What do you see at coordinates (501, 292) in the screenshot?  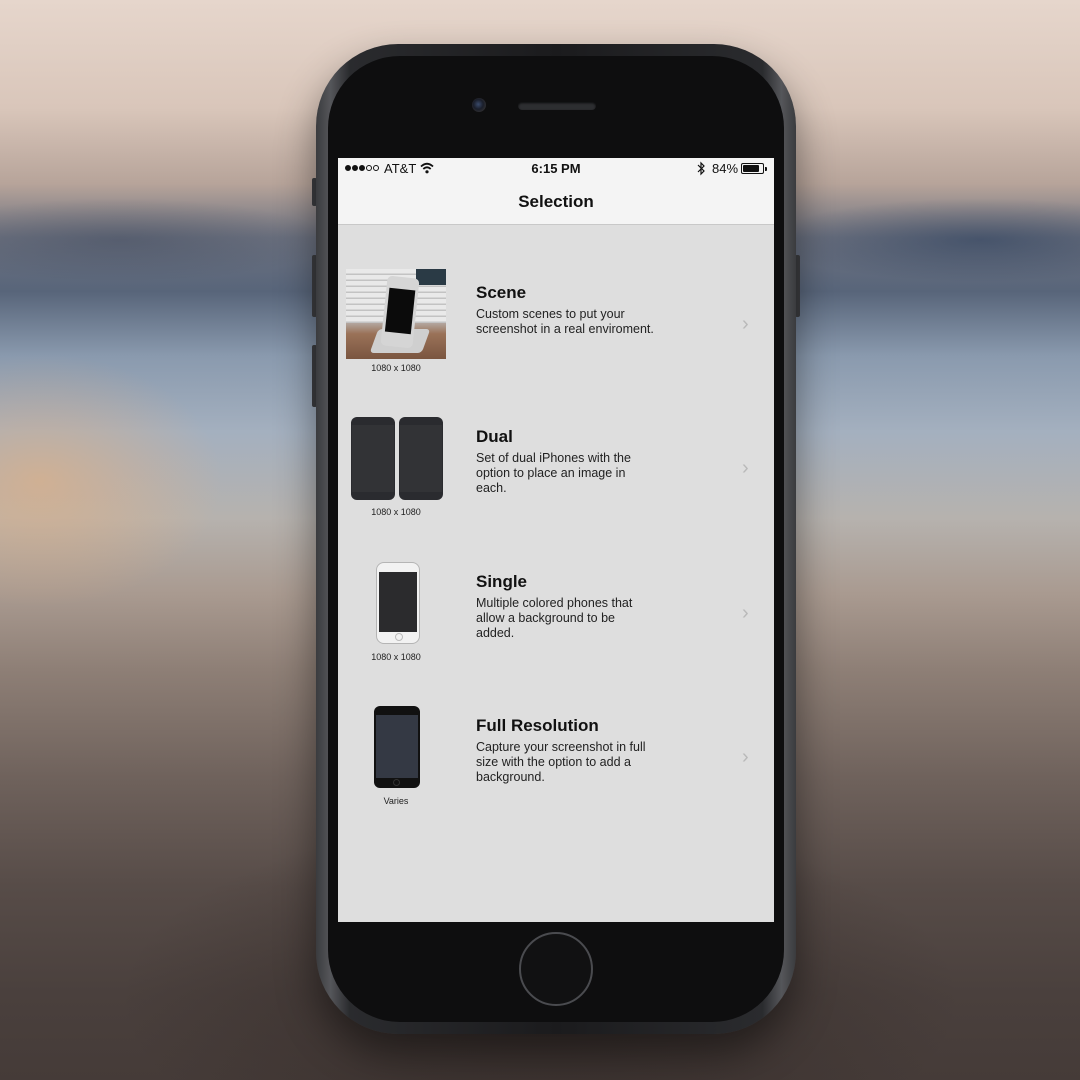 I see `row-title: Scene` at bounding box center [501, 292].